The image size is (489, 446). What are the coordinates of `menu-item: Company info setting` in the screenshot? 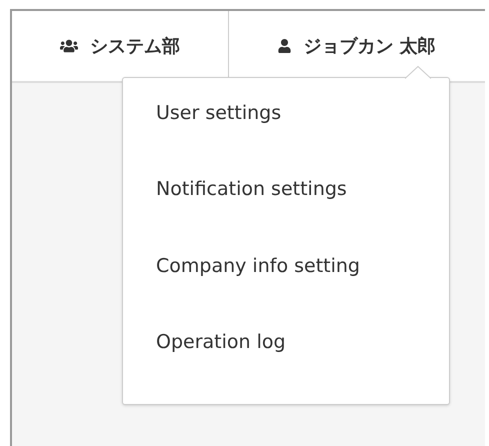 It's located at (286, 290).